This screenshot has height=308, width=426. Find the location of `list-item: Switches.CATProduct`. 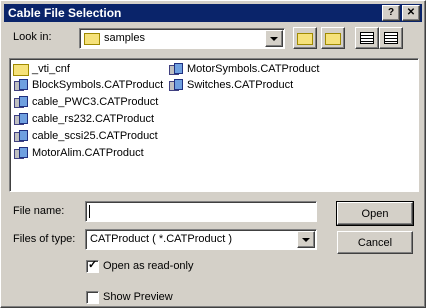

list-item: Switches.CATProduct is located at coordinates (230, 85).